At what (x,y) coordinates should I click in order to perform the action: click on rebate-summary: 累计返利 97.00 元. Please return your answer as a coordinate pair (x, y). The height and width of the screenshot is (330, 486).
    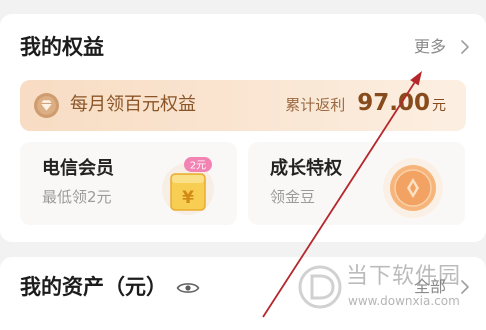
    Looking at the image, I should click on (365, 103).